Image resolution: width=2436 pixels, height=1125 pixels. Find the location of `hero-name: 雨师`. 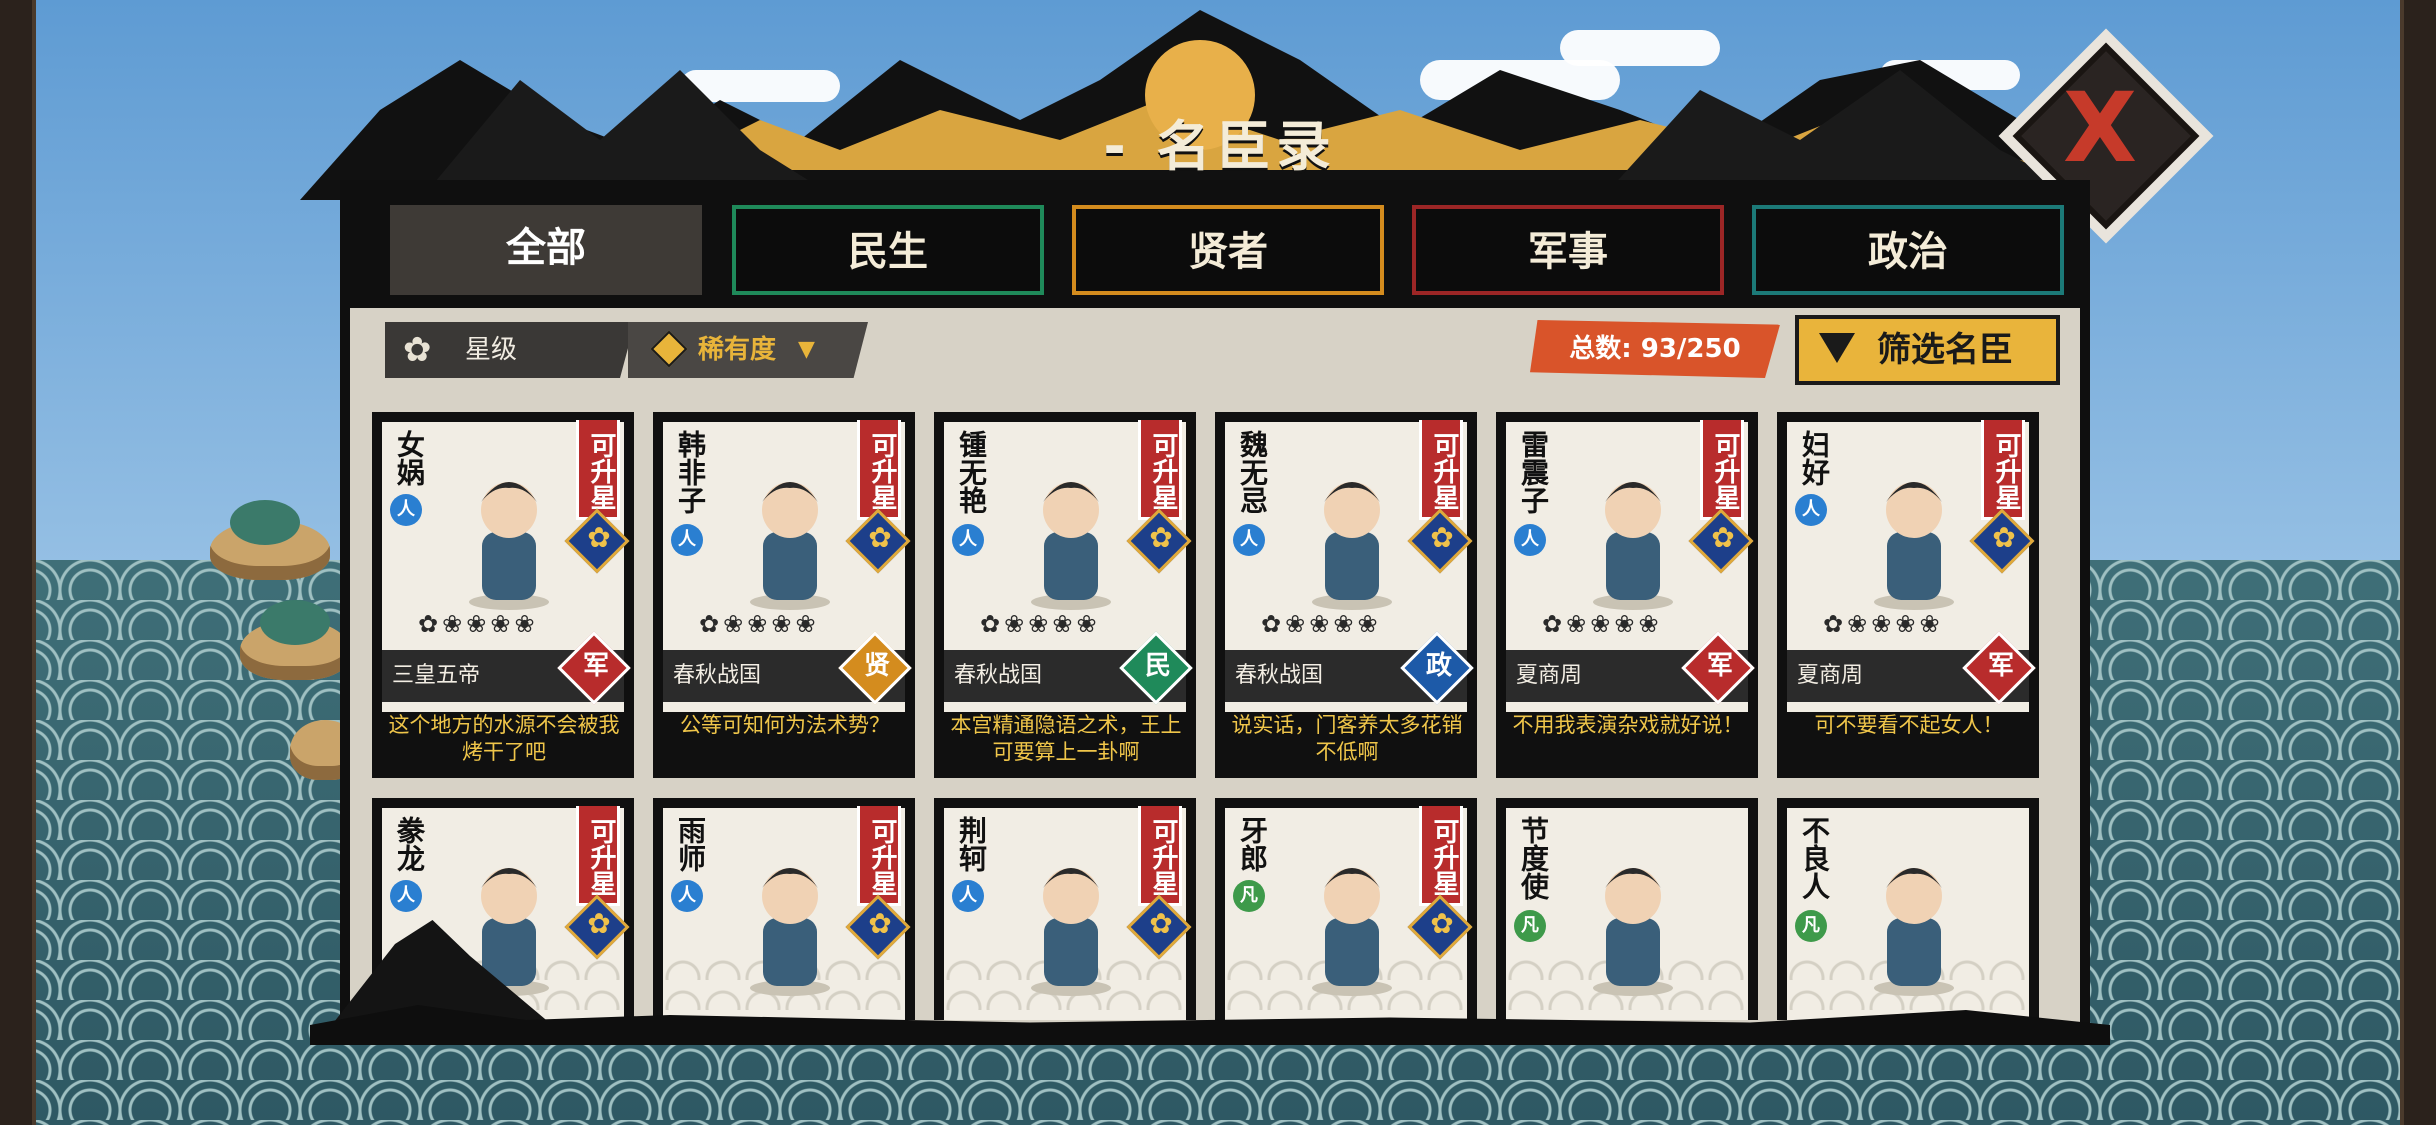

hero-name: 雨师 is located at coordinates (690, 844).